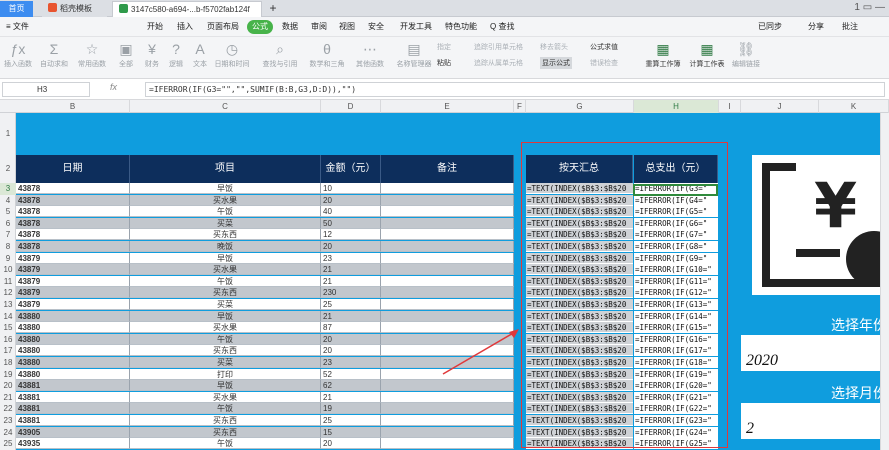 The width and height of the screenshot is (889, 450). I want to click on calc-sheet-button: ▦ 计算工作表, so click(707, 58).